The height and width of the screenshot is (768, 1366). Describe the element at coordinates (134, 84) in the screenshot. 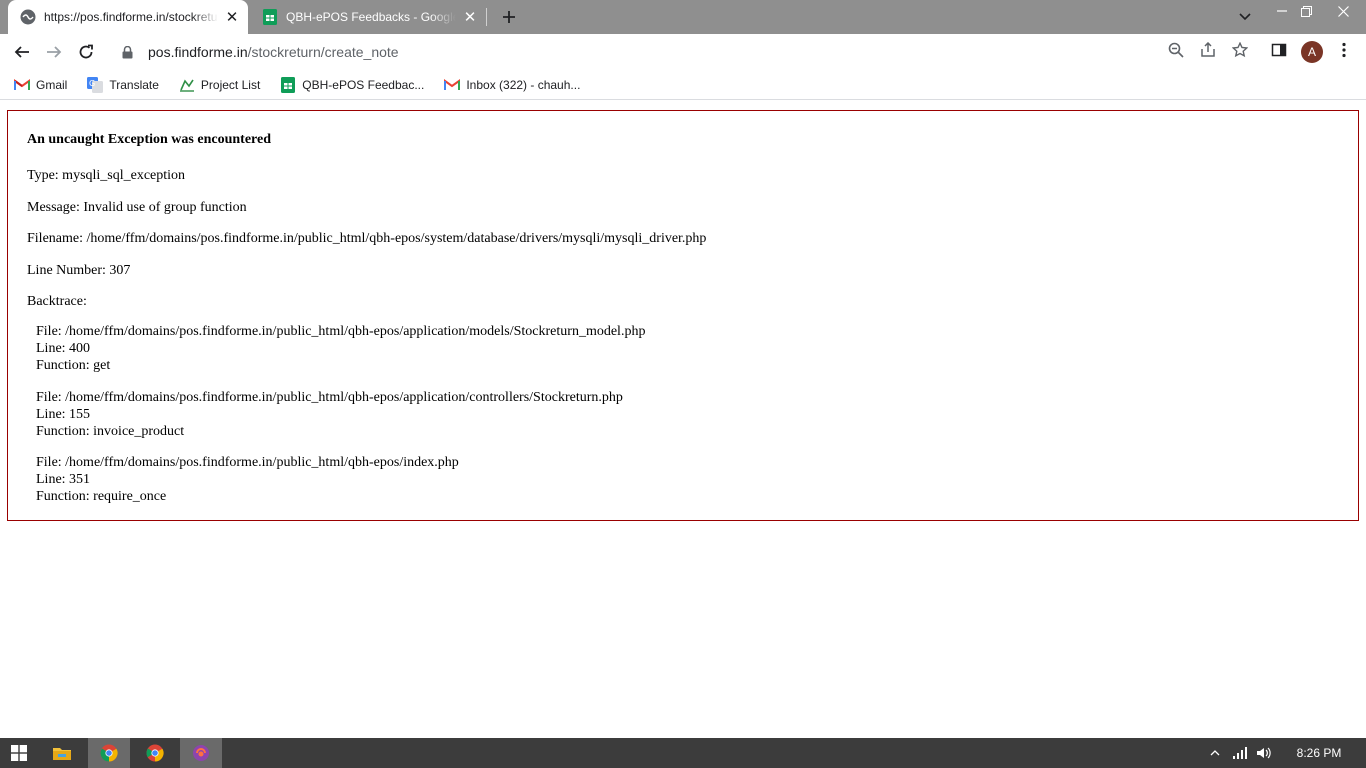

I see `bookmark-label: Translate` at that location.